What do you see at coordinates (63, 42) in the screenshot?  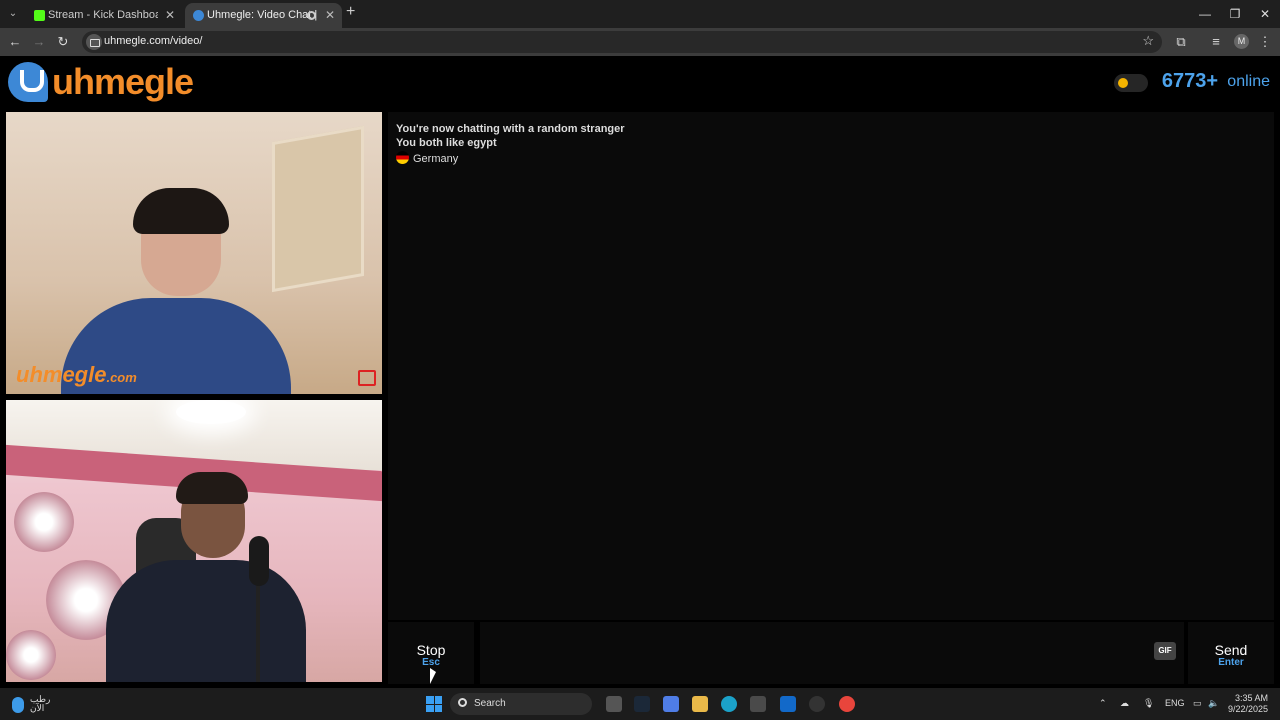 I see `reload-button: ↻` at bounding box center [63, 42].